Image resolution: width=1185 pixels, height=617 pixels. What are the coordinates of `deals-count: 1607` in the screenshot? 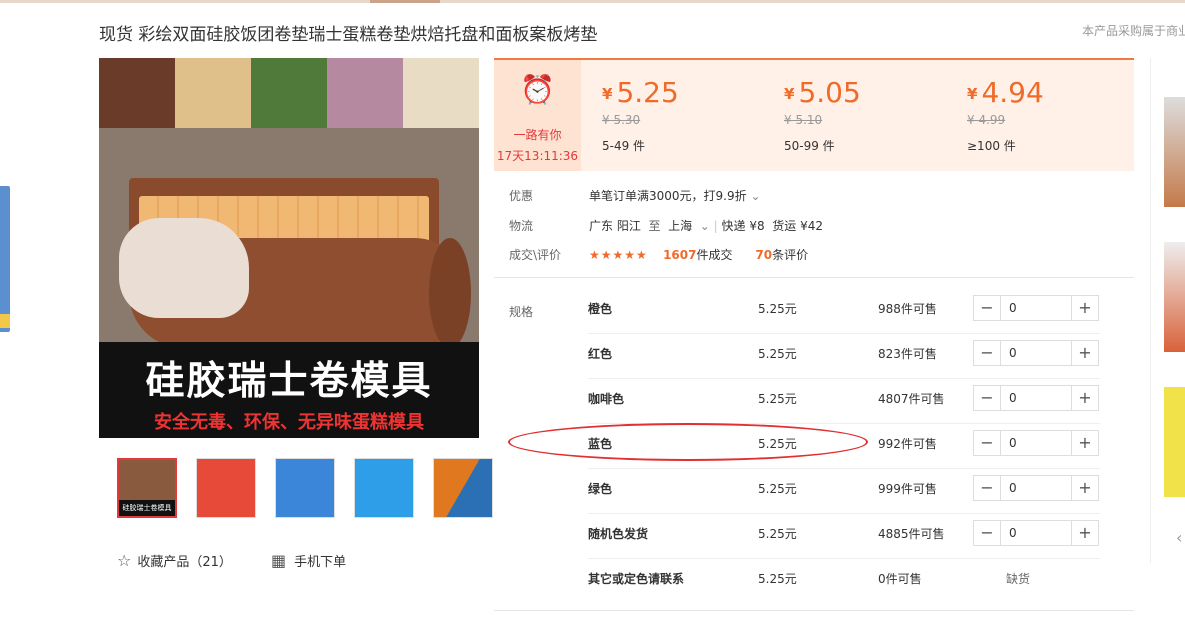 It's located at (680, 255).